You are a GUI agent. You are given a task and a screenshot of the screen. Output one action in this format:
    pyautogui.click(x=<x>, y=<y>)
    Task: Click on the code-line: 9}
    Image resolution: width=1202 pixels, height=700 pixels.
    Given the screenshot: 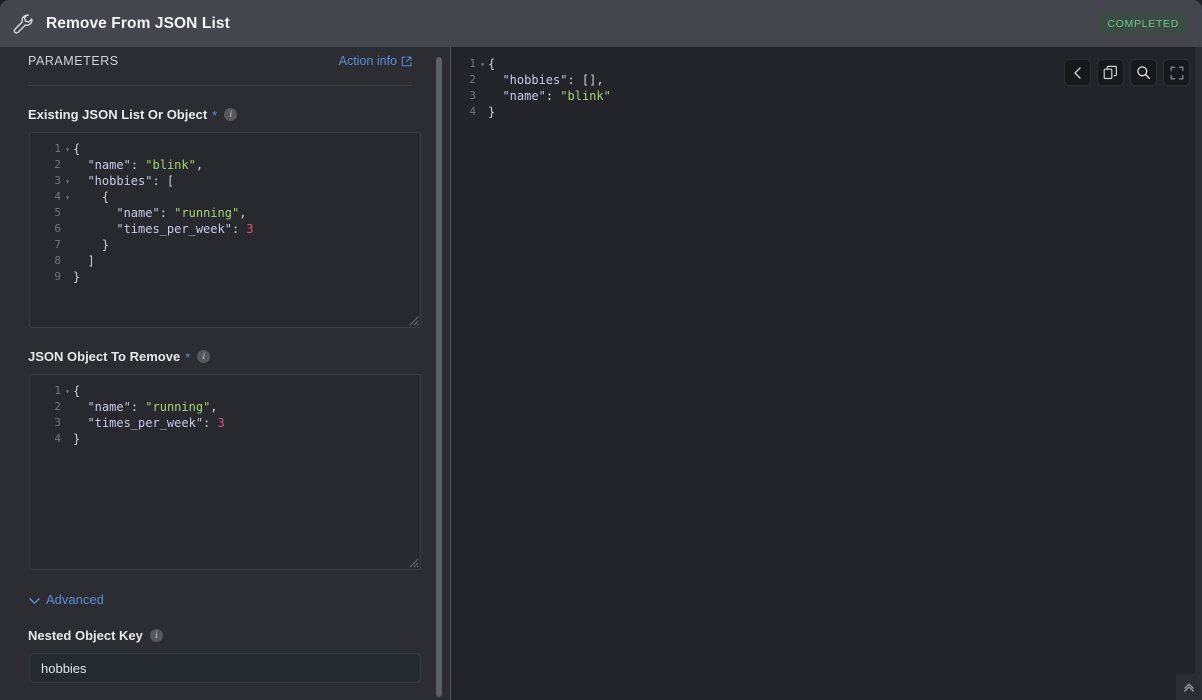 What is the action you would take?
    pyautogui.click(x=225, y=277)
    